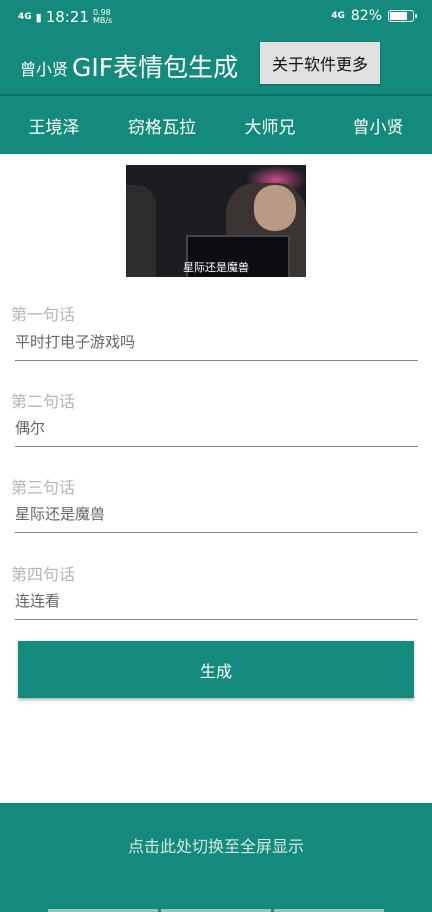 Image resolution: width=432 pixels, height=912 pixels. What do you see at coordinates (216, 267) in the screenshot?
I see `preview-caption: 星际还是魔兽` at bounding box center [216, 267].